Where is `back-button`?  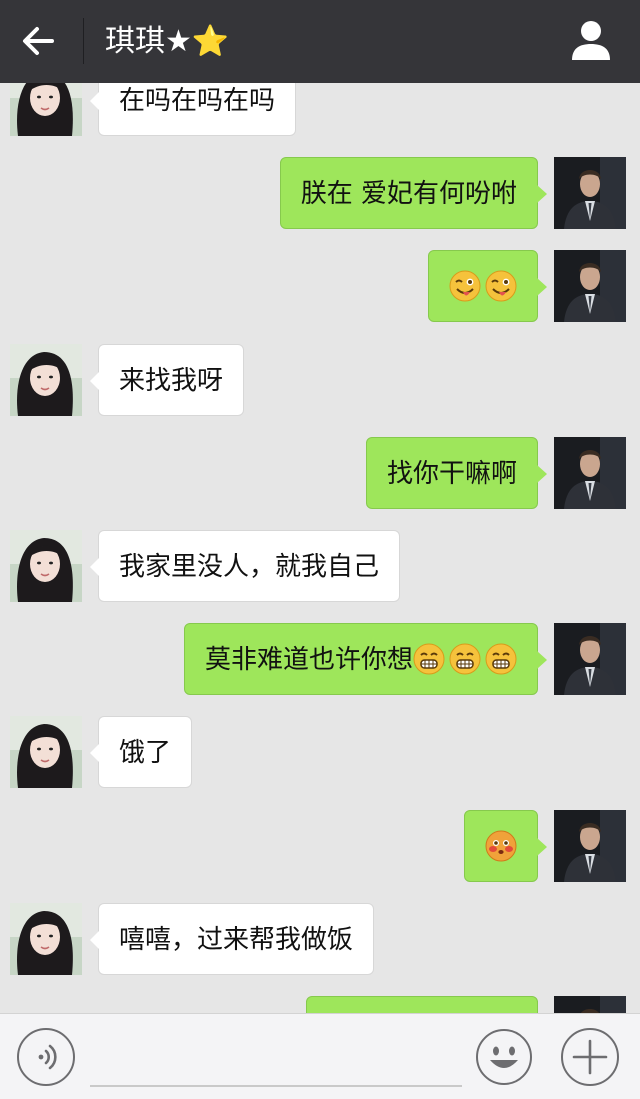
back-button is located at coordinates (39, 41).